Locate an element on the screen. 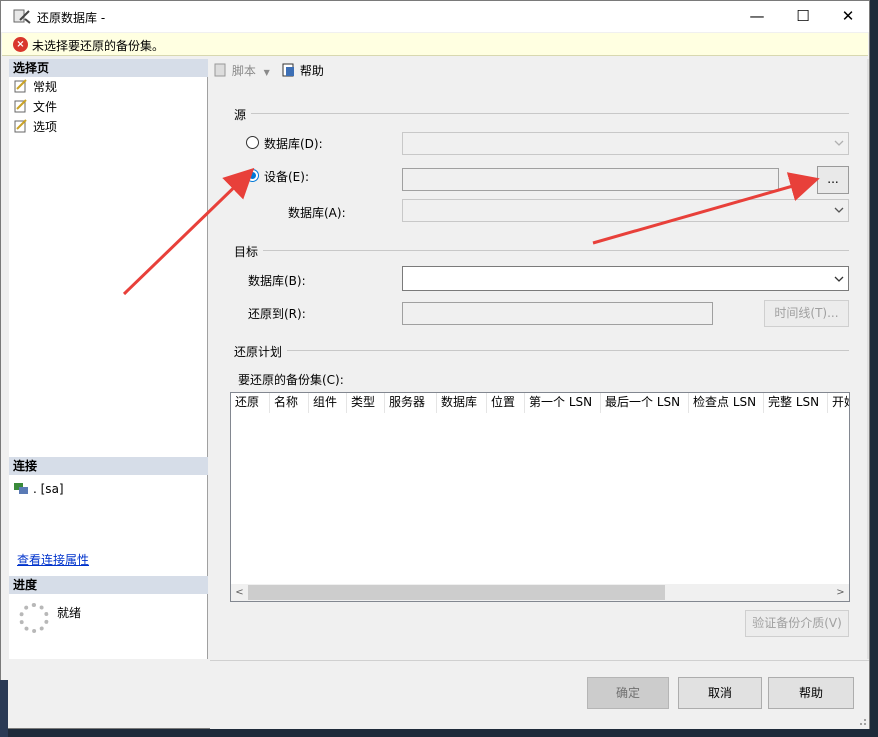 The height and width of the screenshot is (737, 878). column-header-component: 组件 is located at coordinates (328, 403).